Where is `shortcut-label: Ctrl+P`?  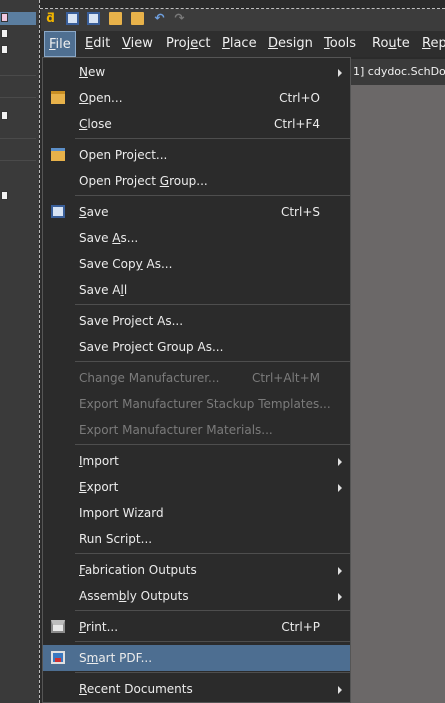 shortcut-label: Ctrl+P is located at coordinates (300, 627).